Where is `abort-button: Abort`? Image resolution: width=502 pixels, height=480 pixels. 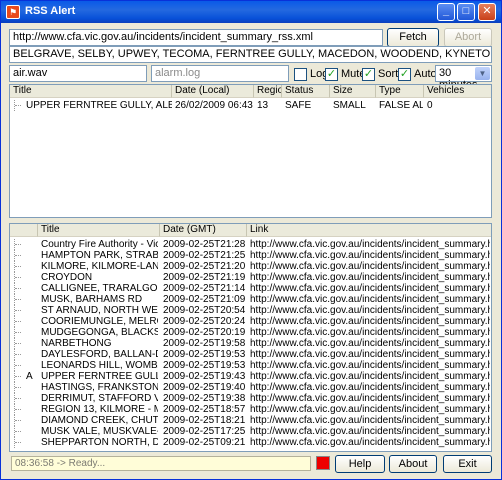
abort-button: Abort is located at coordinates (468, 37).